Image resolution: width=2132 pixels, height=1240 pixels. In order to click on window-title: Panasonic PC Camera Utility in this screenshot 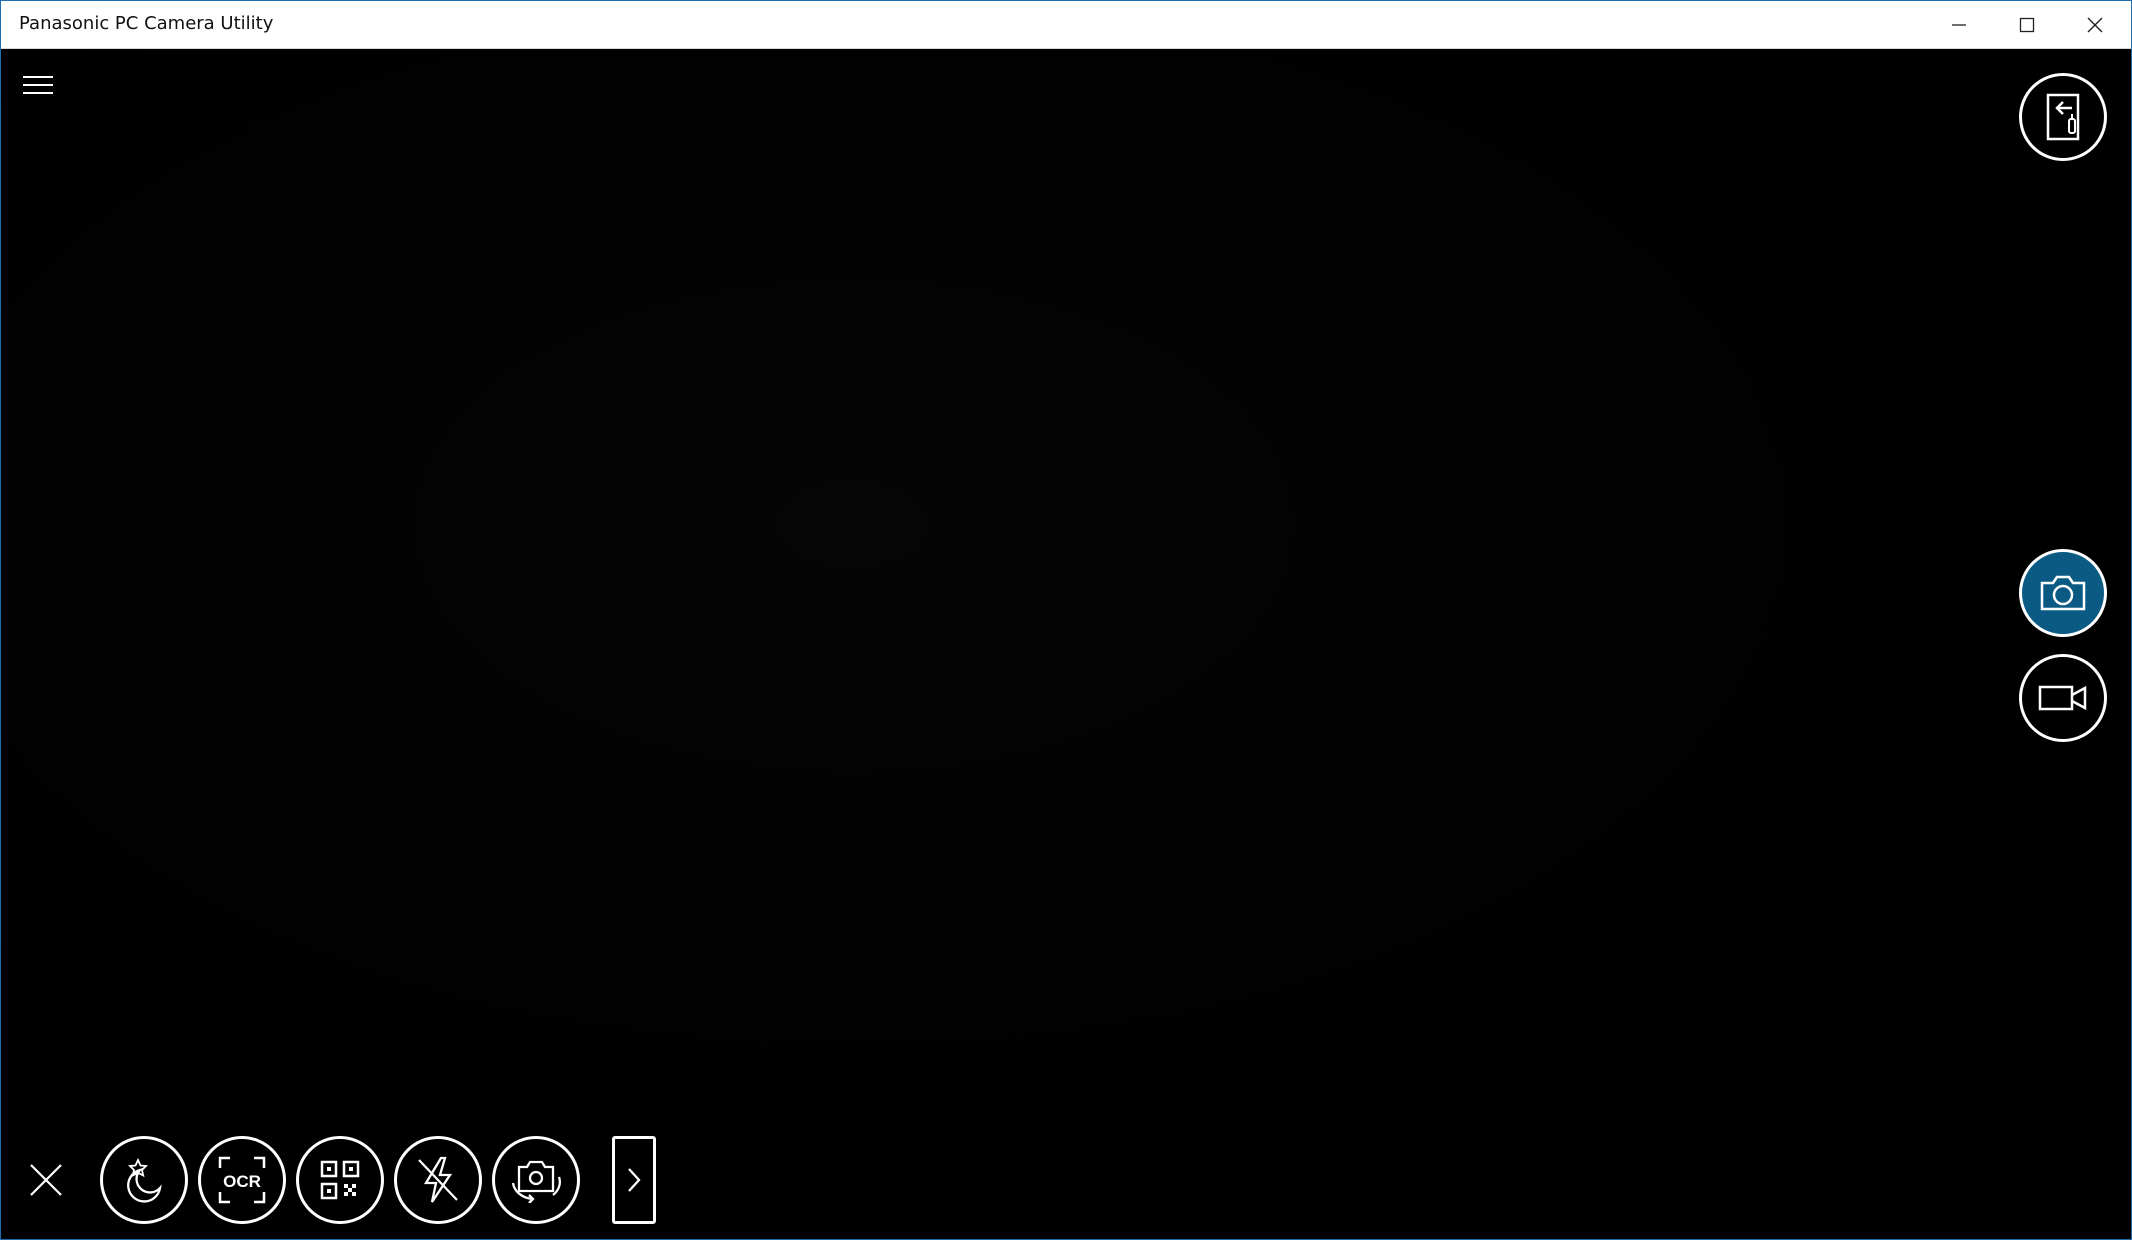, I will do `click(146, 23)`.